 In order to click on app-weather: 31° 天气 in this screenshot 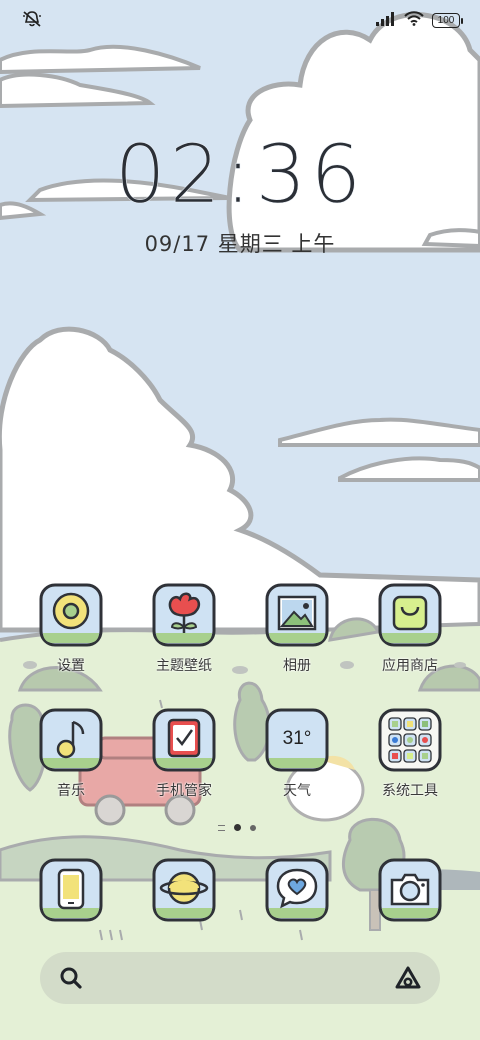, I will do `click(297, 754)`.